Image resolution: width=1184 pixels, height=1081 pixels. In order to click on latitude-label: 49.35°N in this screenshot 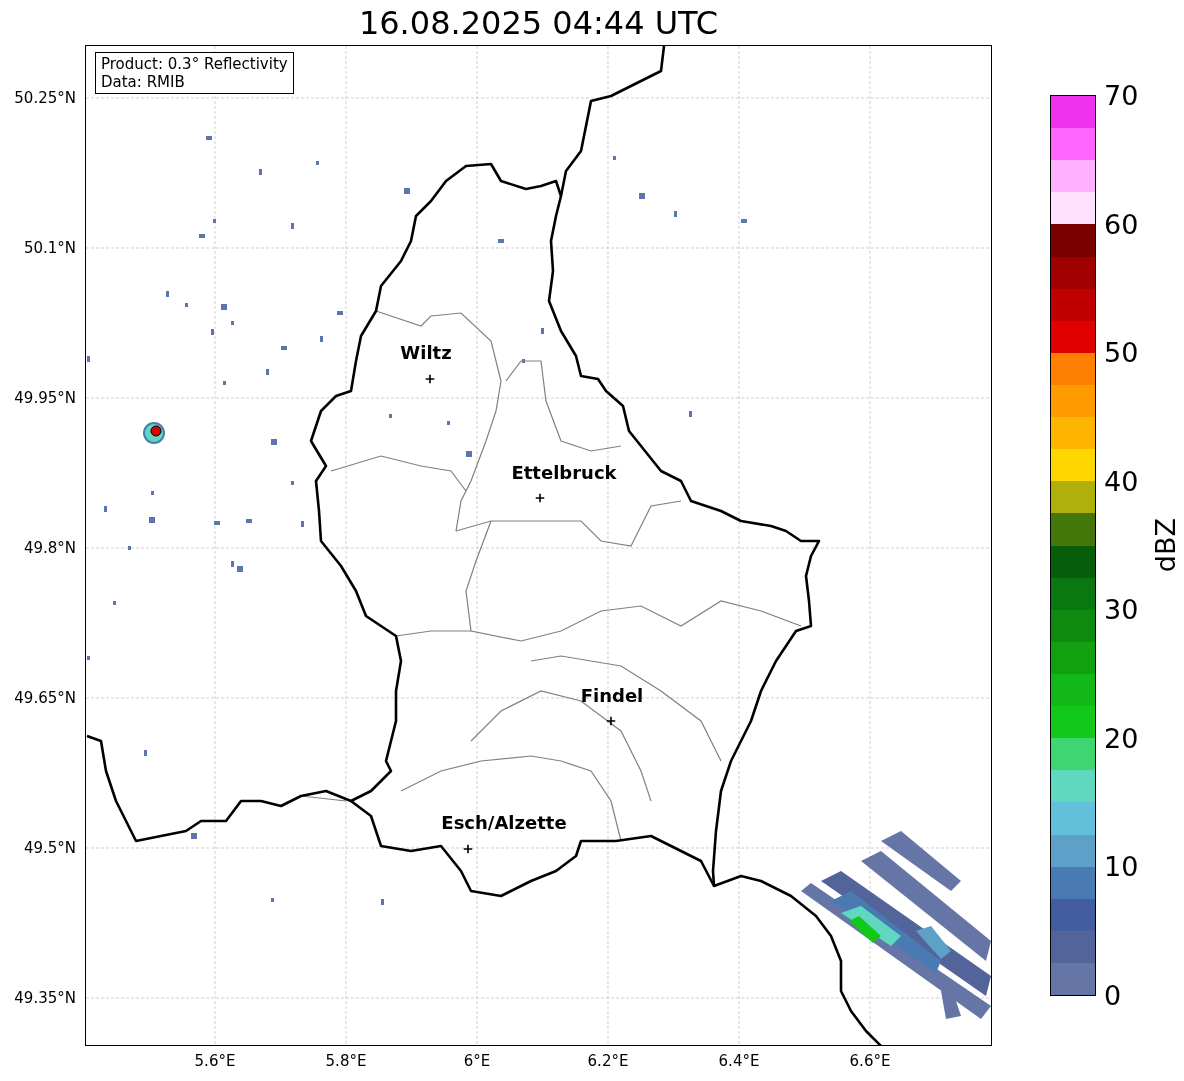, I will do `click(45, 998)`.